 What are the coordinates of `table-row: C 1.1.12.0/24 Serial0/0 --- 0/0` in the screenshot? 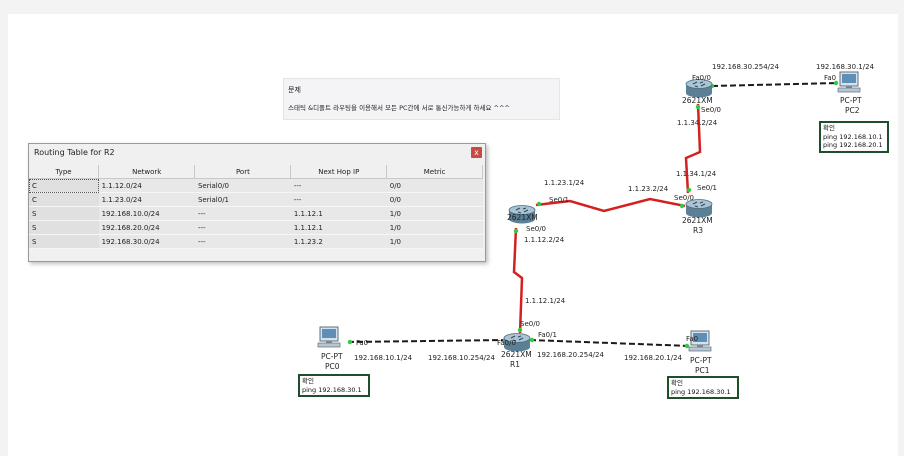 It's located at (256, 185).